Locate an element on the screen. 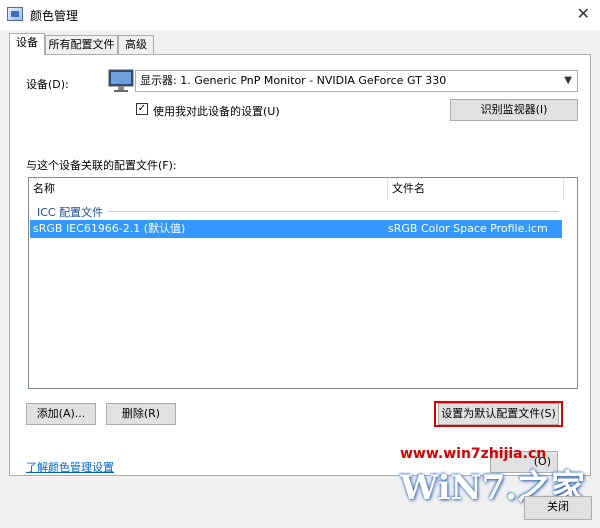  tab-devices: 设备 is located at coordinates (27, 44).